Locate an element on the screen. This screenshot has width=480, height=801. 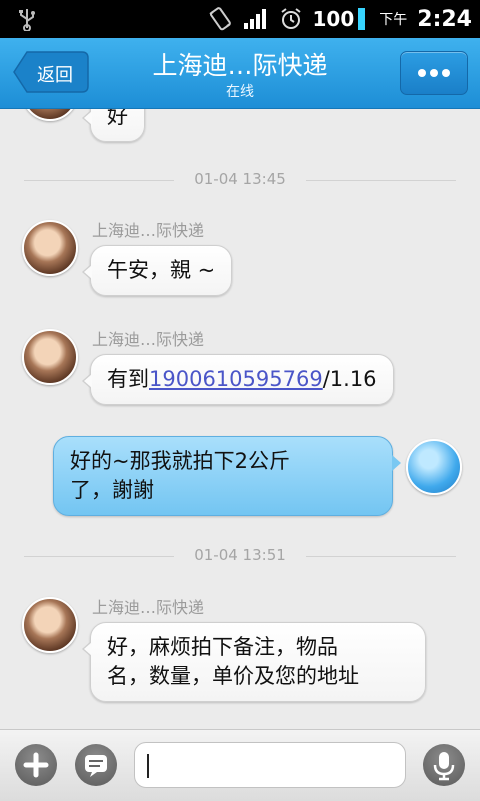
signal-icon is located at coordinates (254, 19).